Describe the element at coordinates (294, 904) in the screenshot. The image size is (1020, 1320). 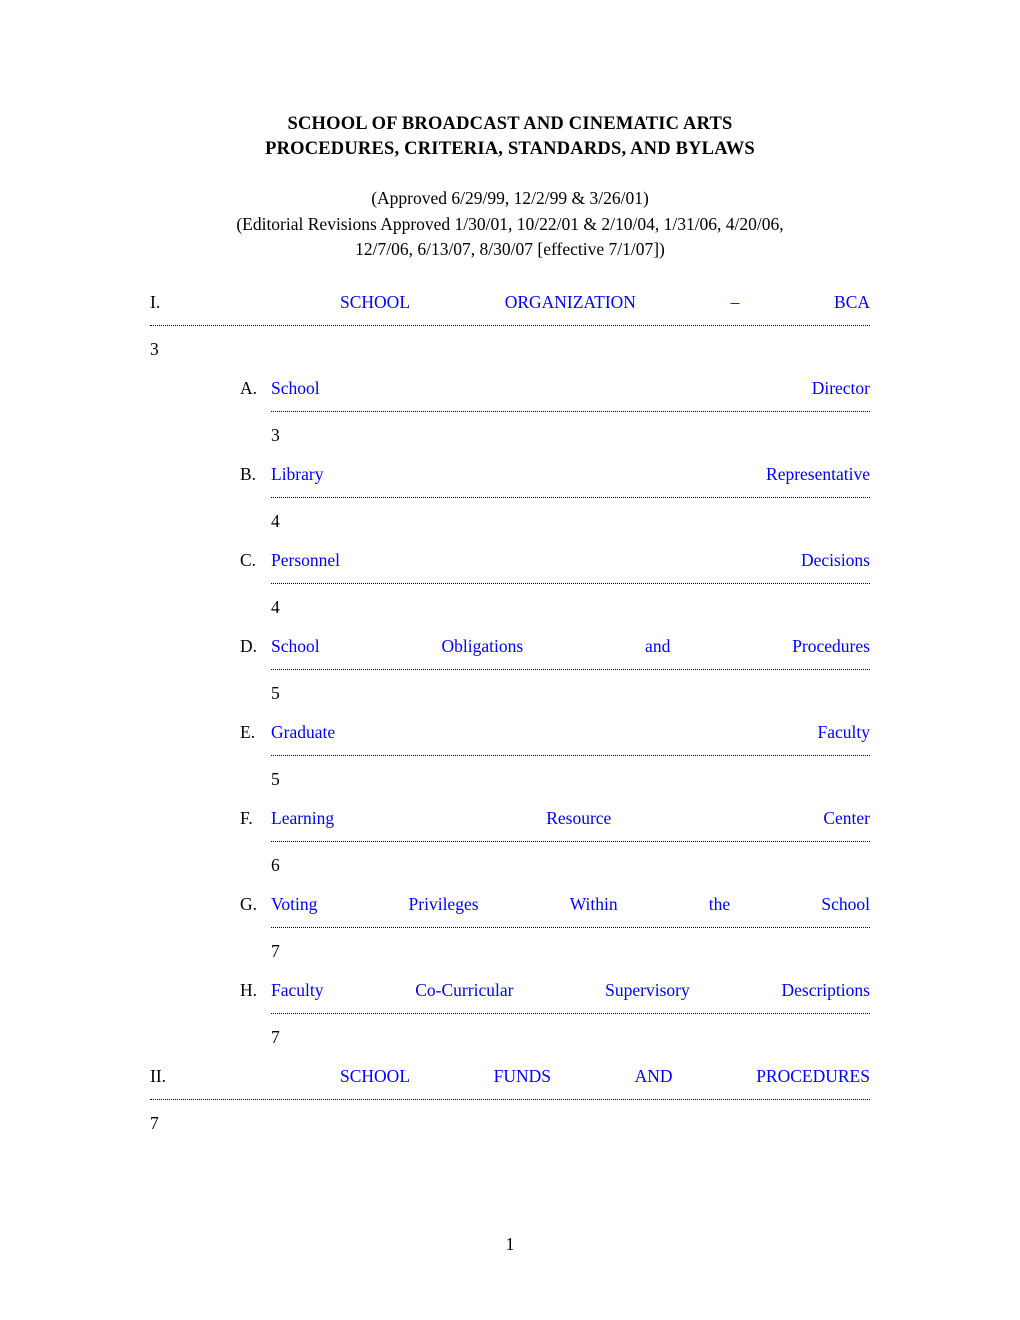
I see `toc-entry-word: Voting` at that location.